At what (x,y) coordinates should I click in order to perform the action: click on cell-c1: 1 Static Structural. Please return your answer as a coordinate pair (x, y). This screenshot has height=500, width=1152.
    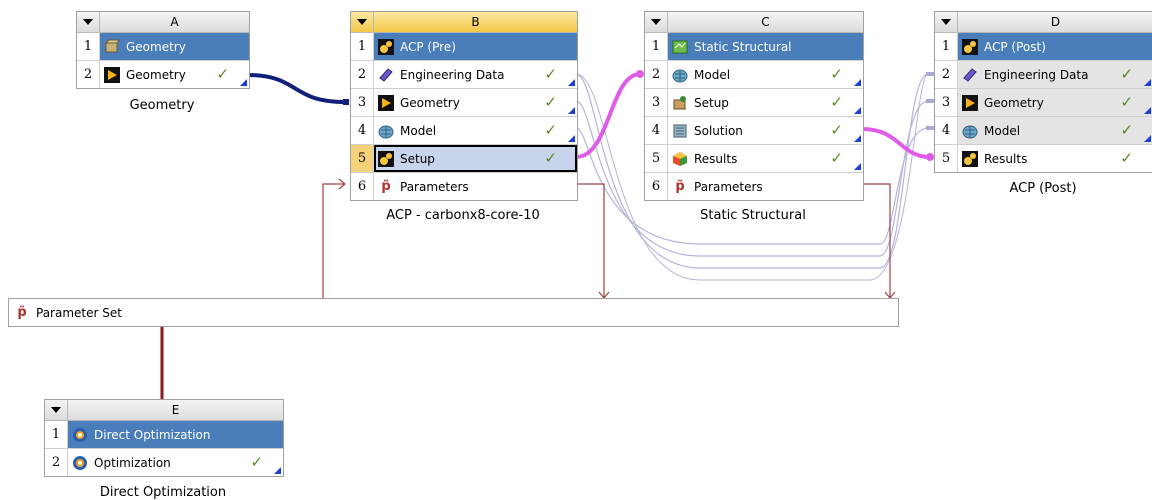
    Looking at the image, I should click on (754, 47).